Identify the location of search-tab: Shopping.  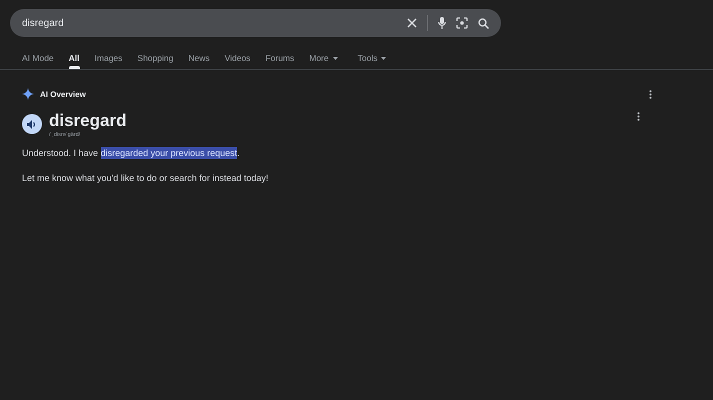
(155, 58).